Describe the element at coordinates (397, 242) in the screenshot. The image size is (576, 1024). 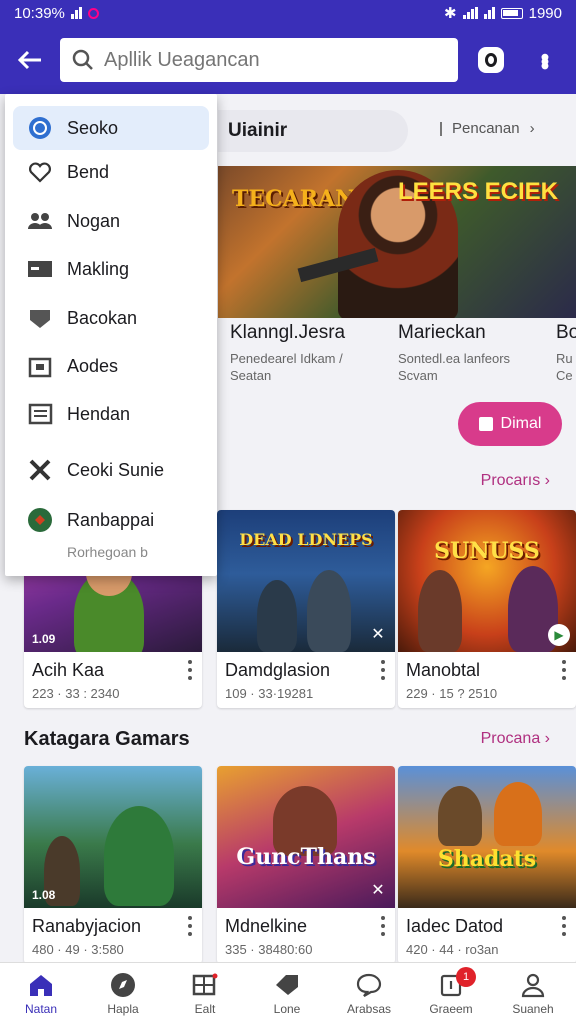
I see `featured-banner: TECARAN LEERS ECIEK` at that location.